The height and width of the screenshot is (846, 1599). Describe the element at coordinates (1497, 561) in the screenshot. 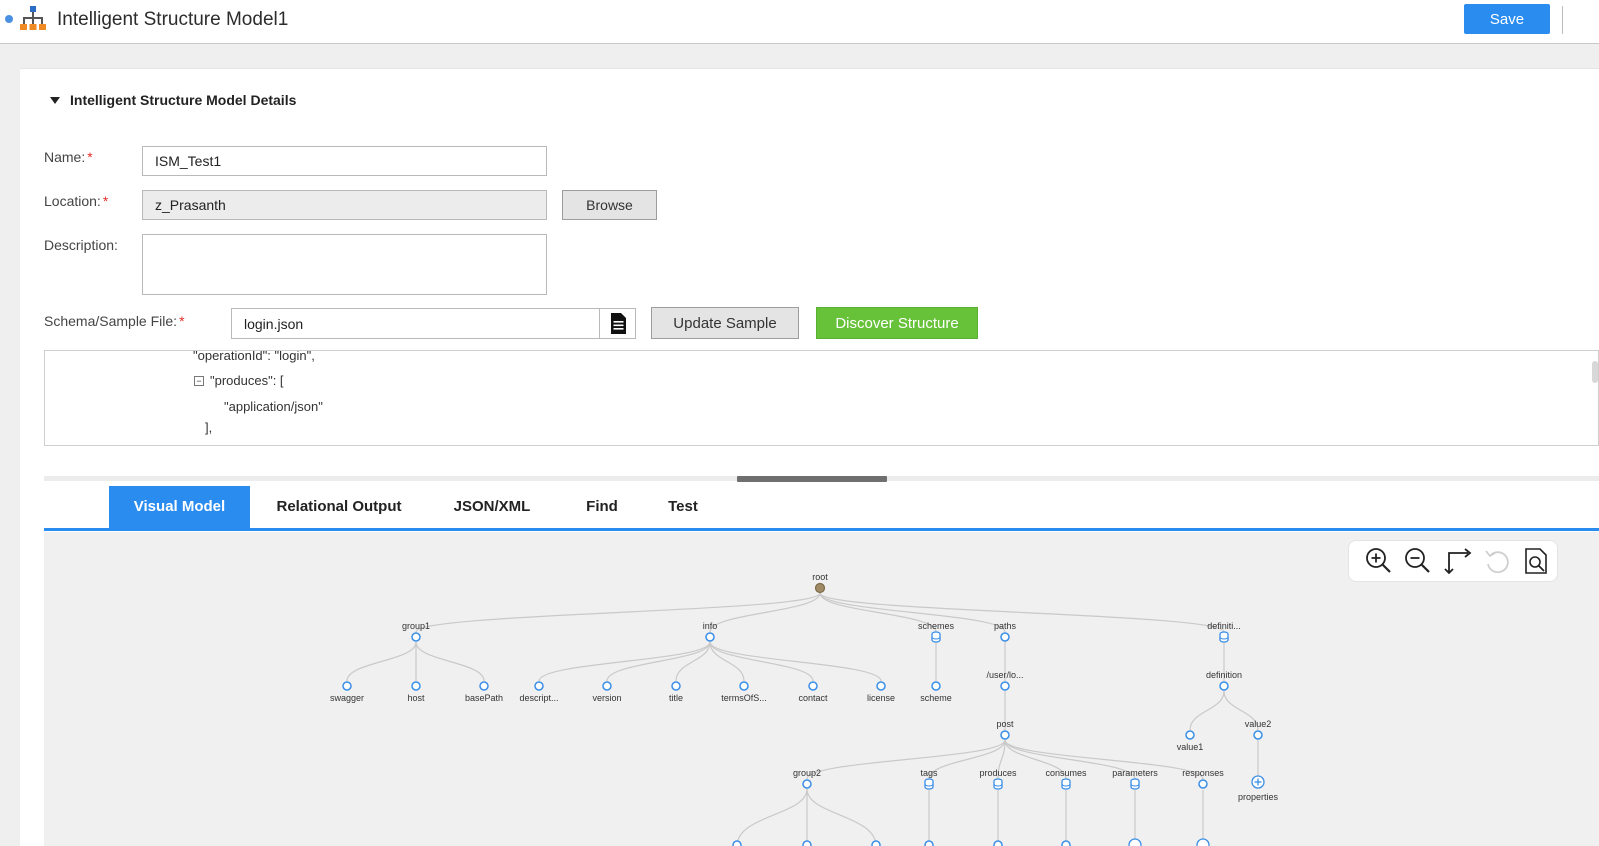

I see `undo-icon` at that location.